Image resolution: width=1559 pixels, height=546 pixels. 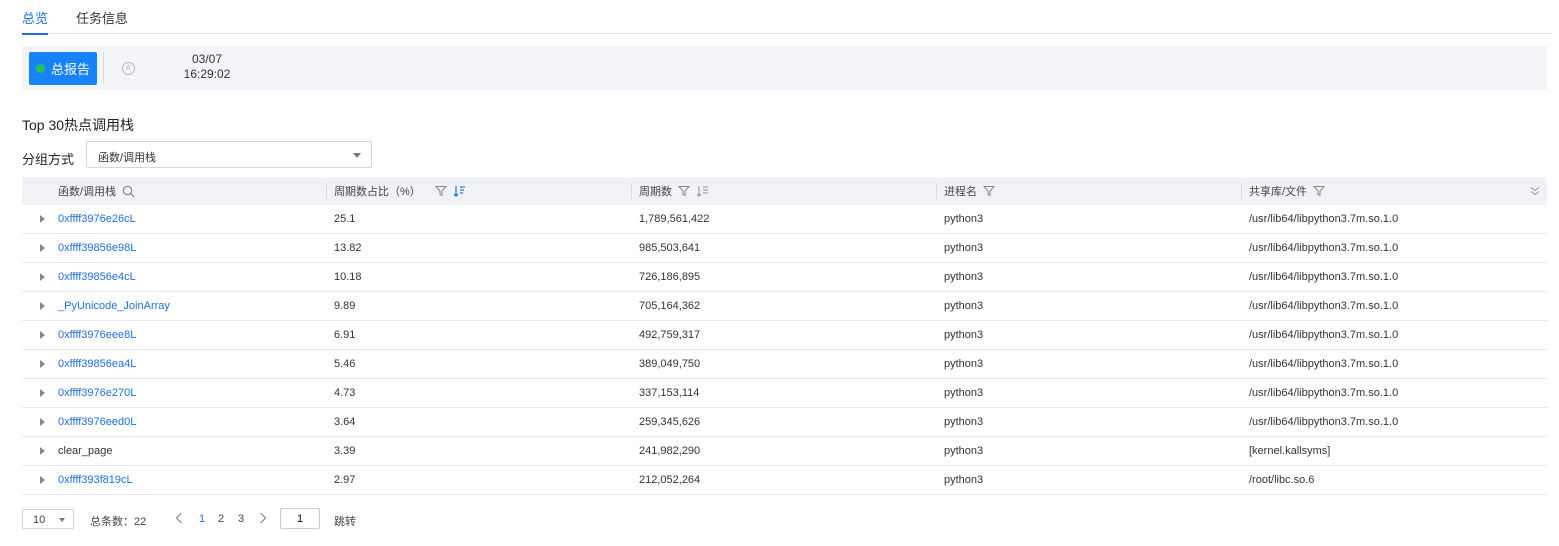 I want to click on report-timestamp: 03/07 16:29:02, so click(x=207, y=67).